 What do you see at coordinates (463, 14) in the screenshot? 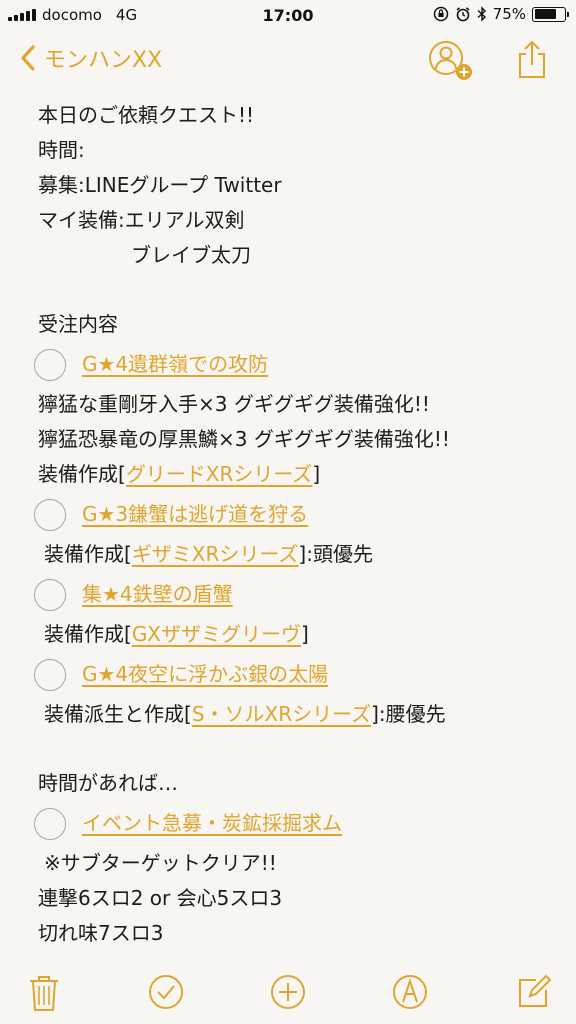
I see `alarm-icon` at bounding box center [463, 14].